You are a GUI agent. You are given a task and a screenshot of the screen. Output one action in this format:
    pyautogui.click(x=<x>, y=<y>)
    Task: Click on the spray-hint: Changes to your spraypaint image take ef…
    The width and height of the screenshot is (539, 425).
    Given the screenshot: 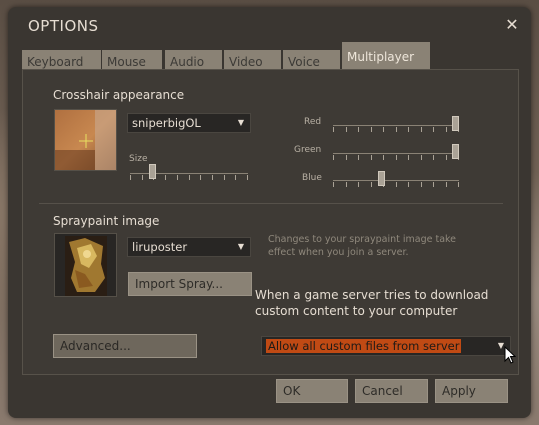 What is the action you would take?
    pyautogui.click(x=362, y=246)
    